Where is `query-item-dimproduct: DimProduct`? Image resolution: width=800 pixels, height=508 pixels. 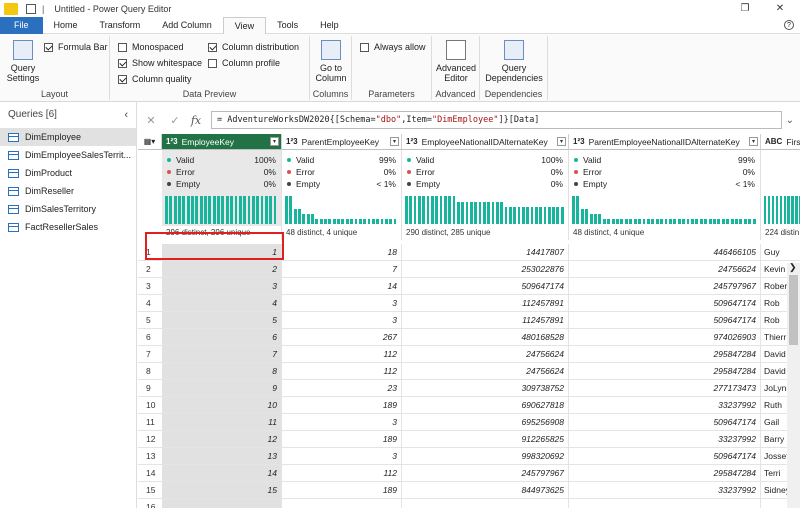
query-item-dimproduct: DimProduct is located at coordinates (68, 173).